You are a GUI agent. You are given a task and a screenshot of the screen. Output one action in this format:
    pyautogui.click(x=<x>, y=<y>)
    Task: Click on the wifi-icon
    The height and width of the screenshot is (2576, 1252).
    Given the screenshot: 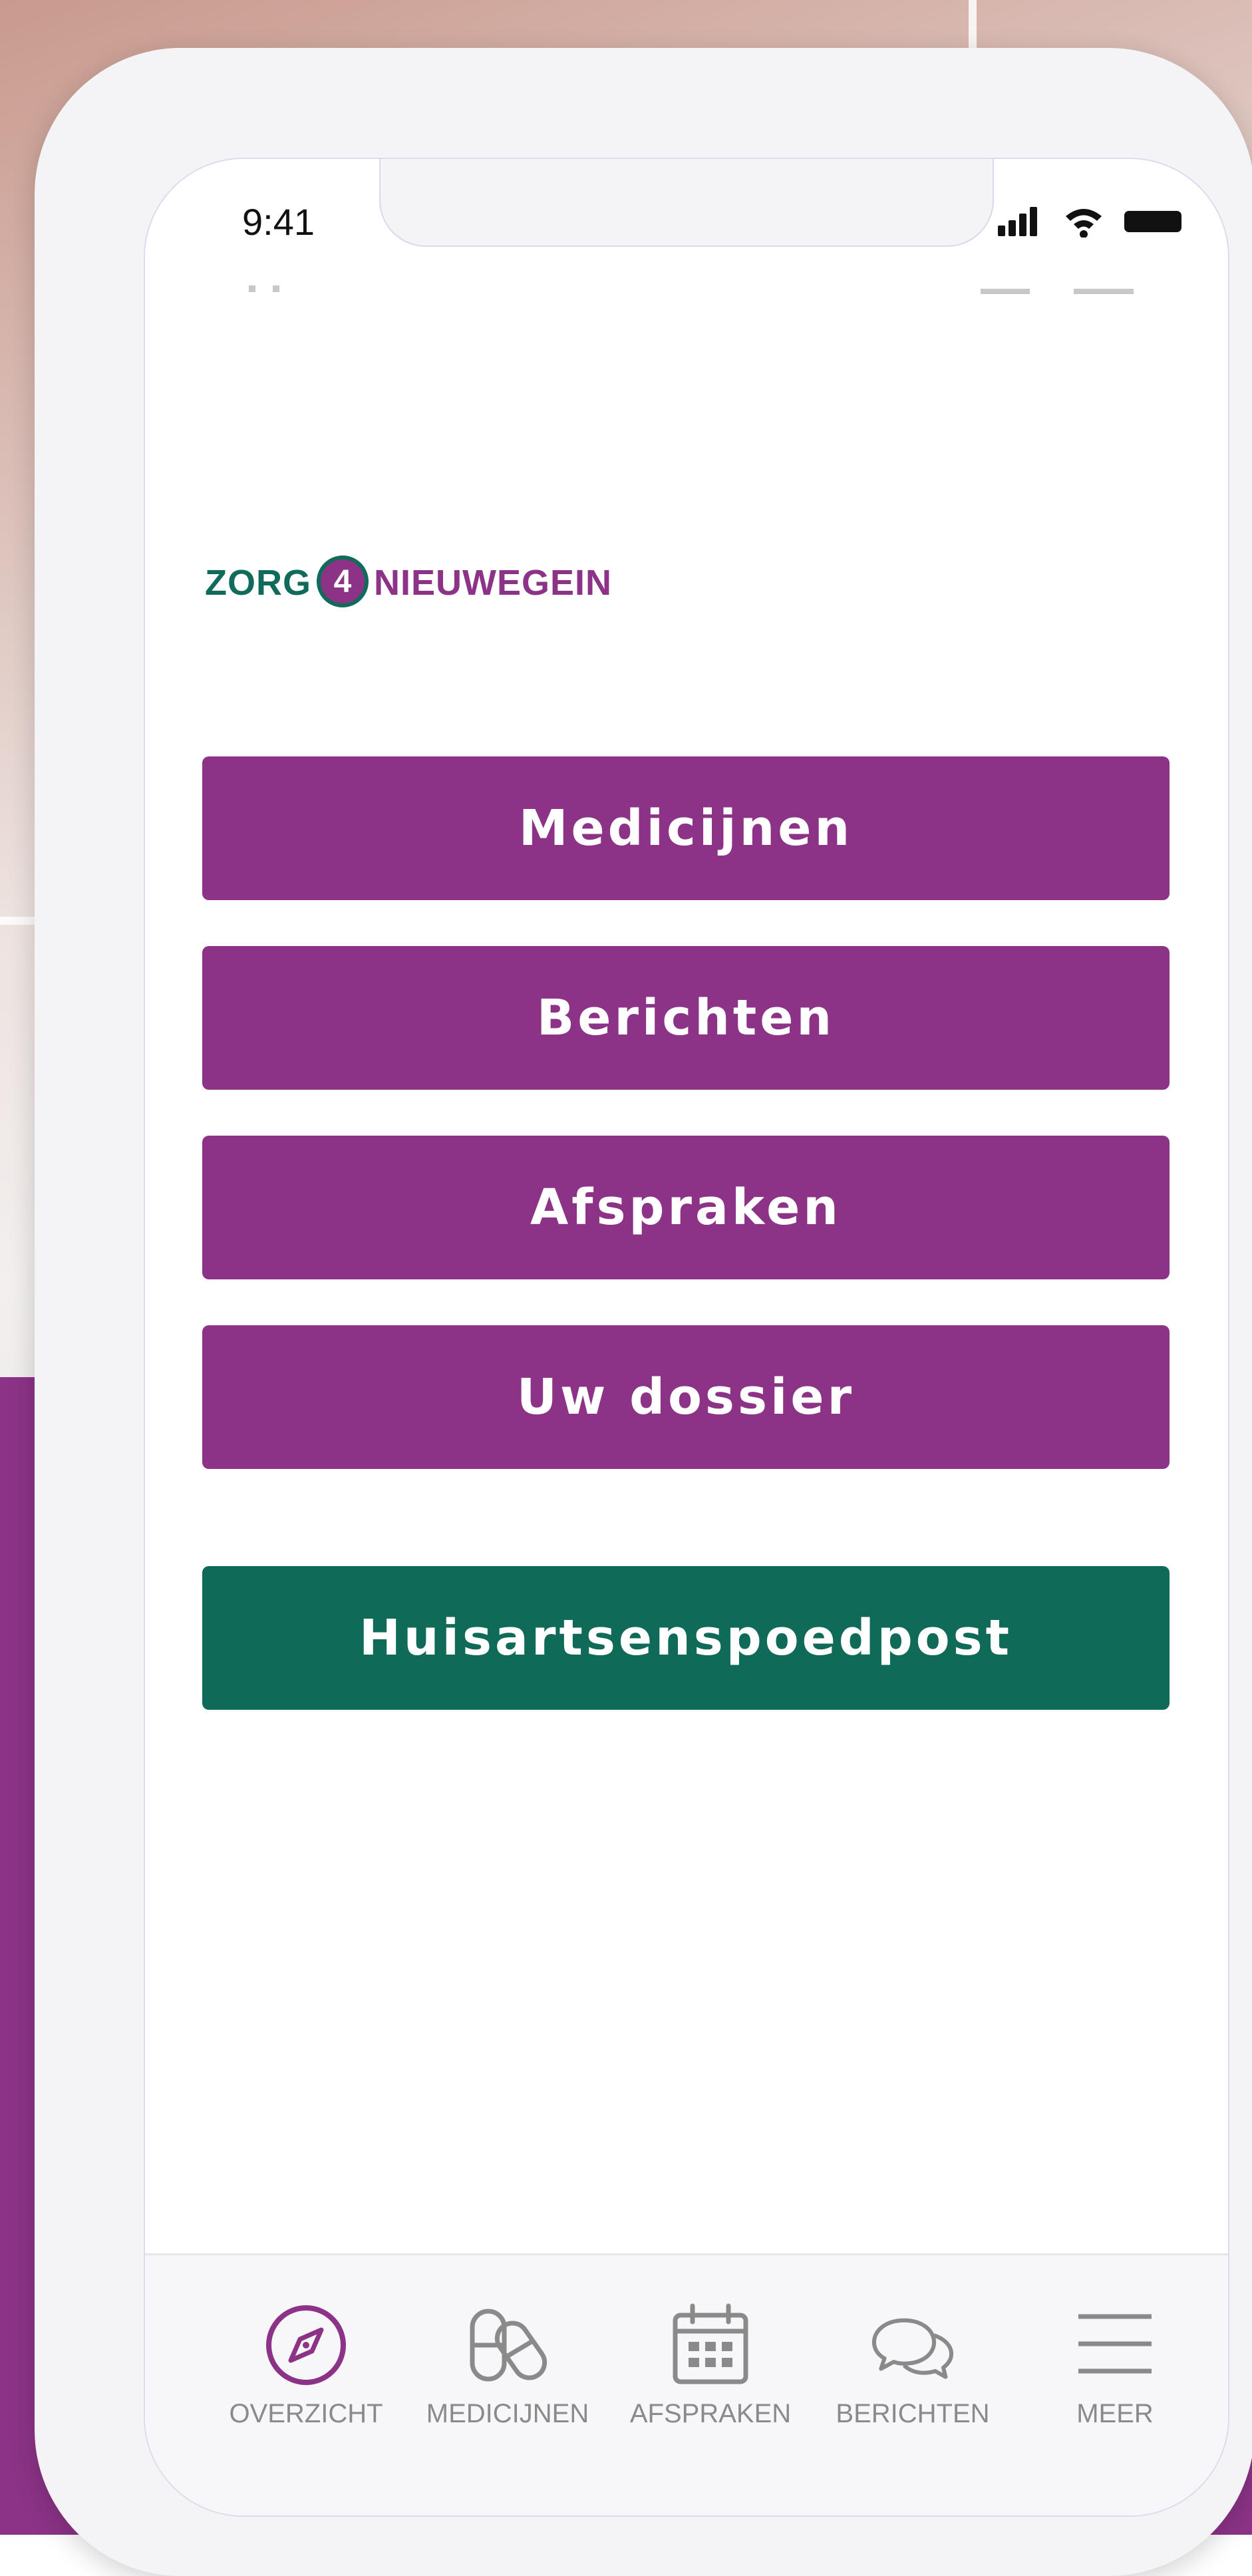 What is the action you would take?
    pyautogui.click(x=1084, y=223)
    